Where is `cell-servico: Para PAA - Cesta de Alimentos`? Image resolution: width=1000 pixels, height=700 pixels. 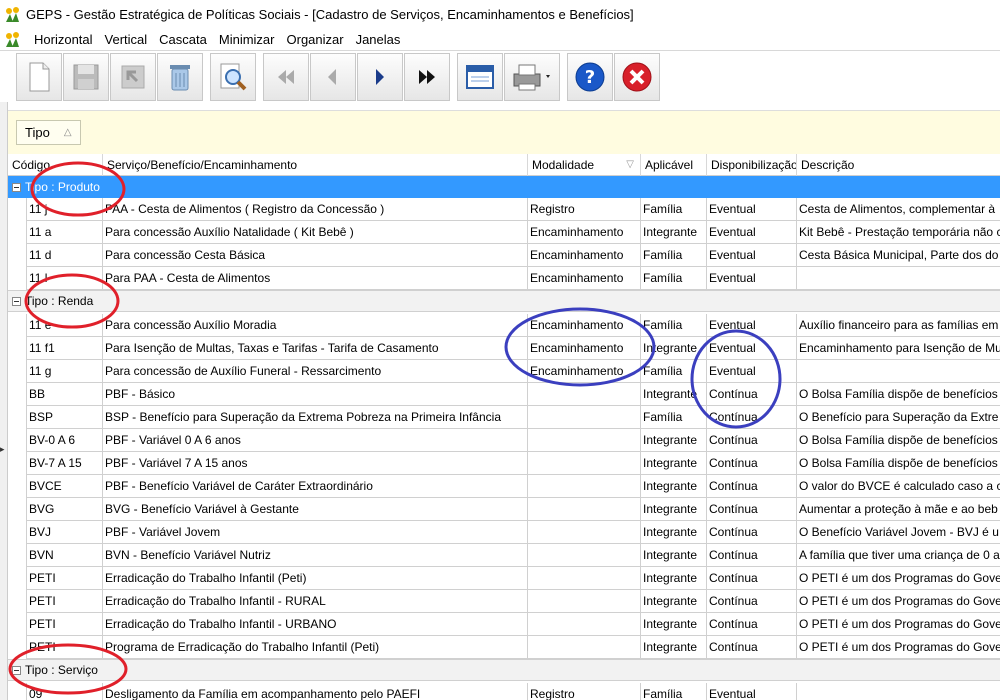 cell-servico: Para PAA - Cesta de Alimentos is located at coordinates (315, 278).